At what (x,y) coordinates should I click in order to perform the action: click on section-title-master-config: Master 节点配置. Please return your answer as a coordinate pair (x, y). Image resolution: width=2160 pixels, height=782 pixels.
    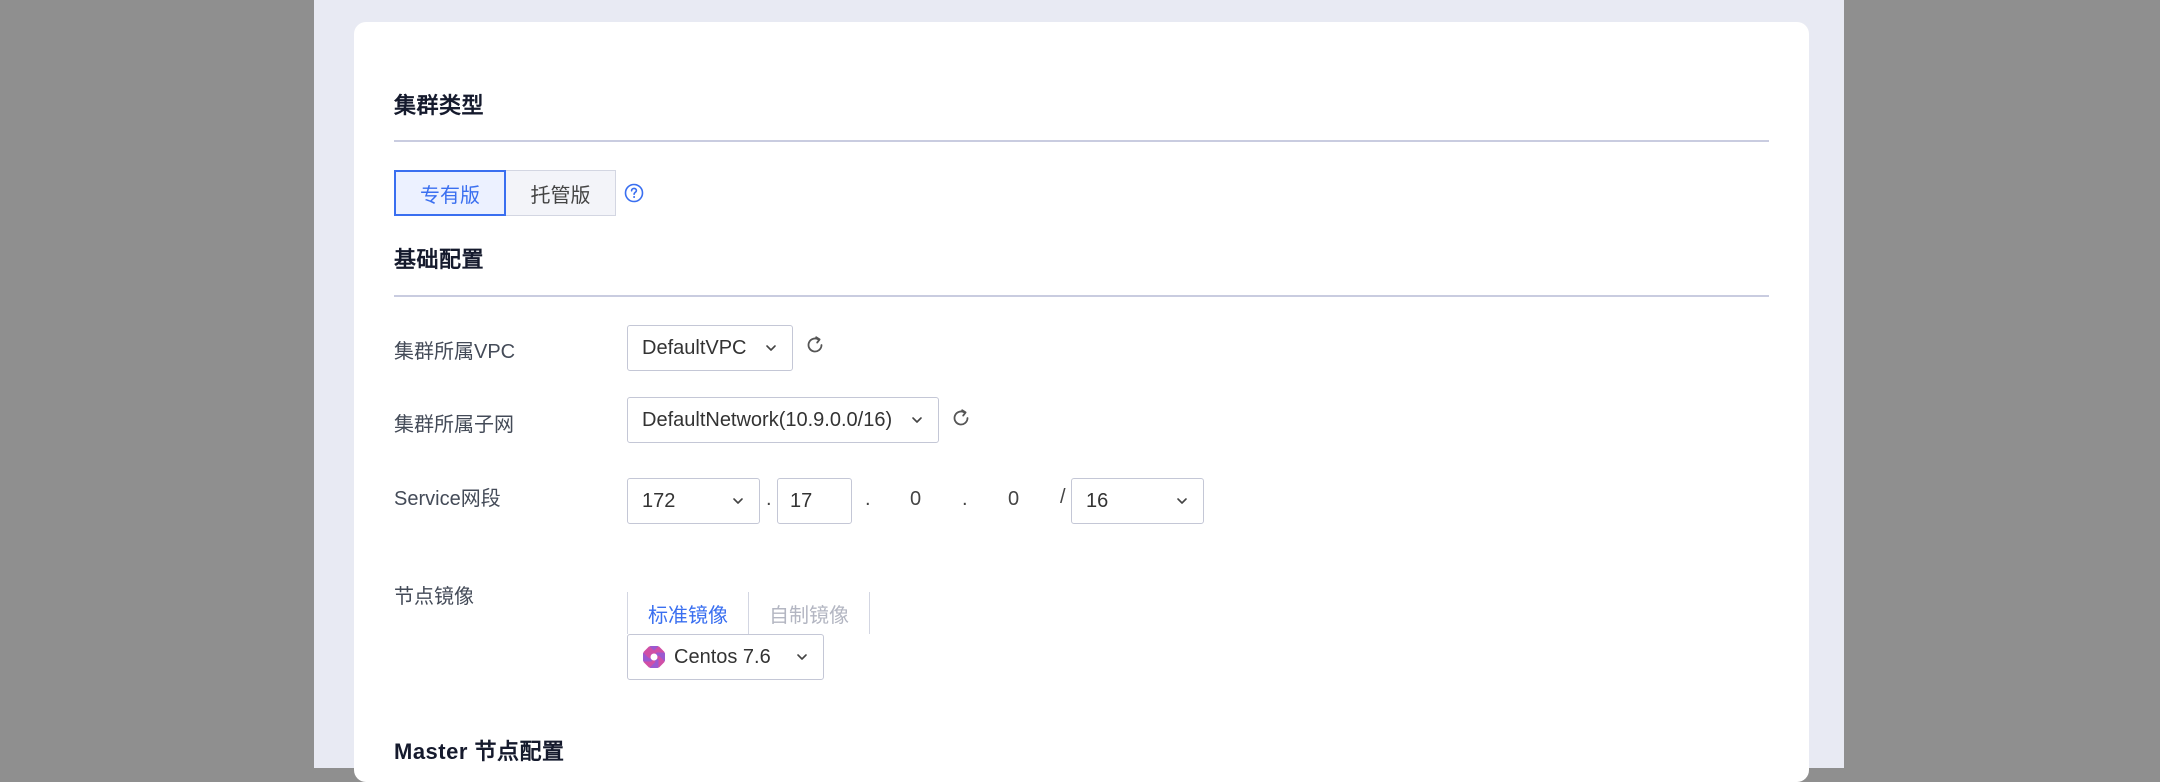
    Looking at the image, I should click on (479, 751).